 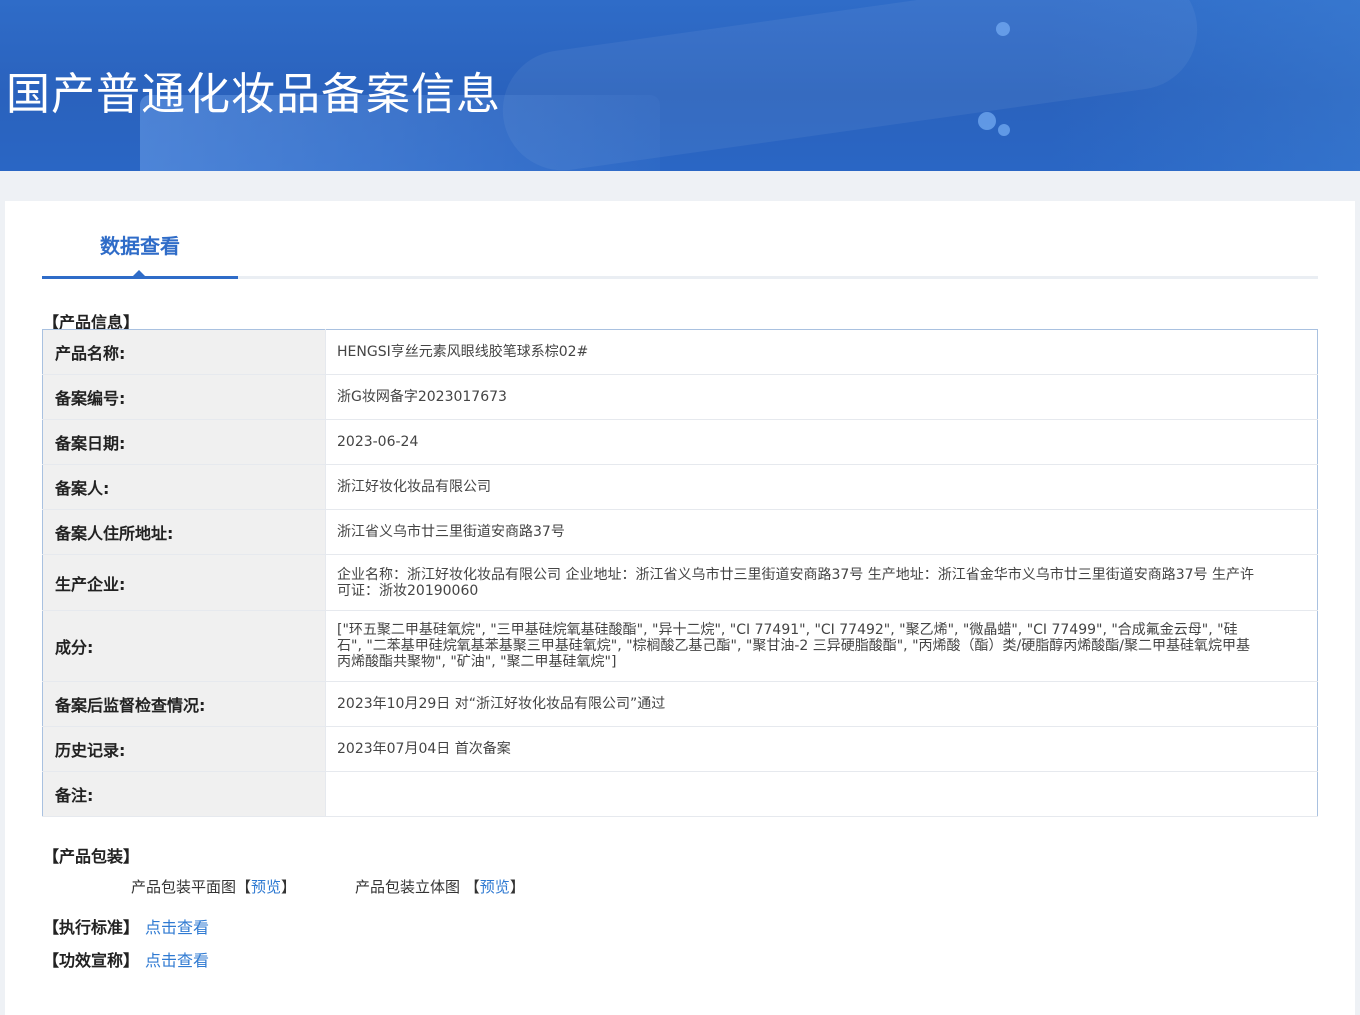 I want to click on table-row: 备注:, so click(x=680, y=794).